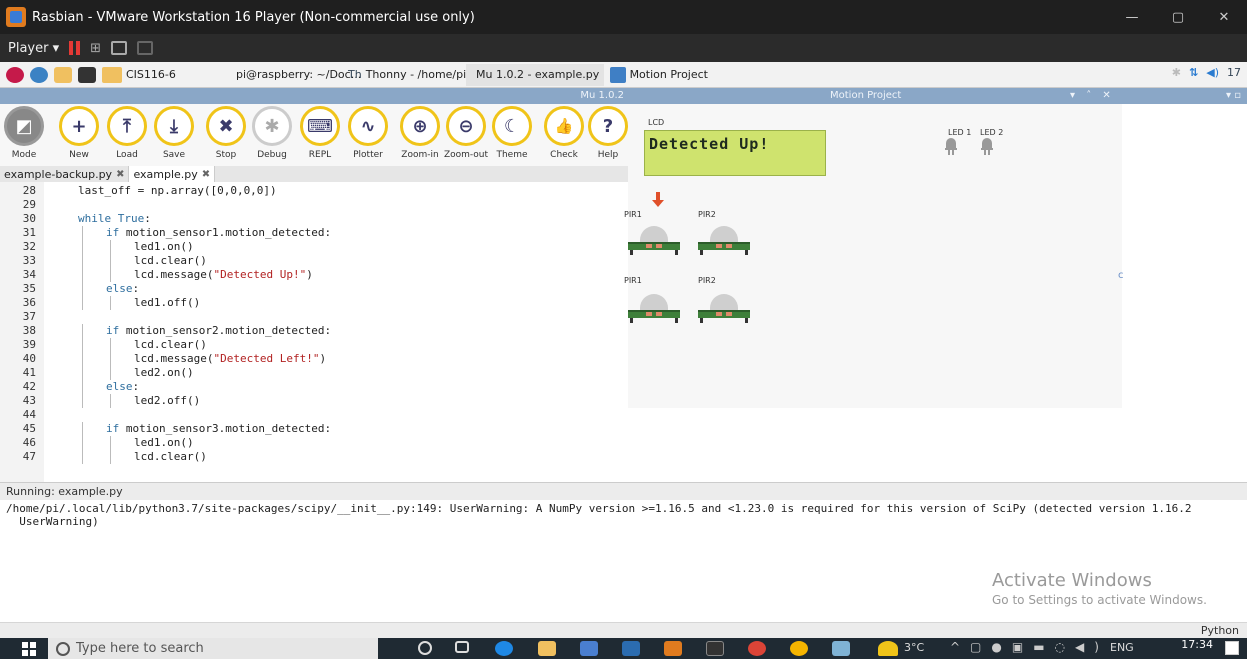  I want to click on send-keys-icon: ⊞, so click(95, 48).